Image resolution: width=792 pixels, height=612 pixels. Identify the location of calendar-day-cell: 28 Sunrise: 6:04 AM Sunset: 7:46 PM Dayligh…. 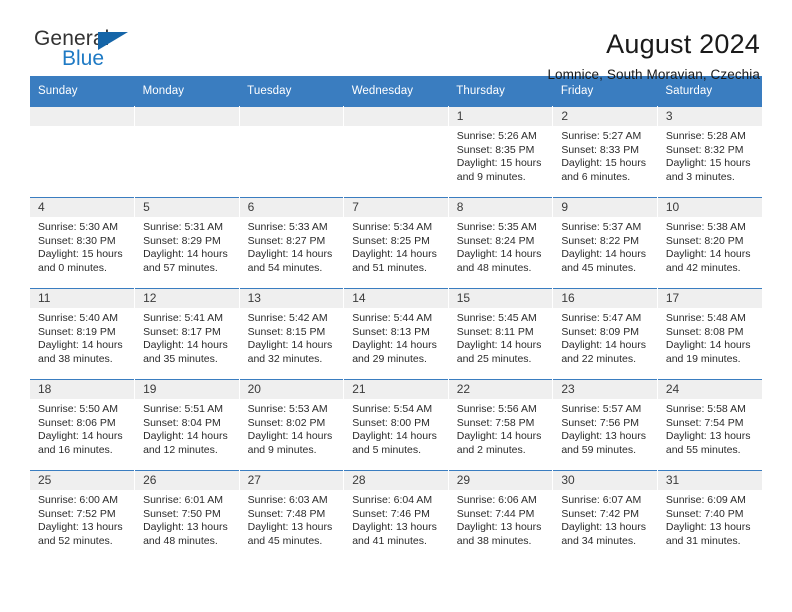
(396, 515).